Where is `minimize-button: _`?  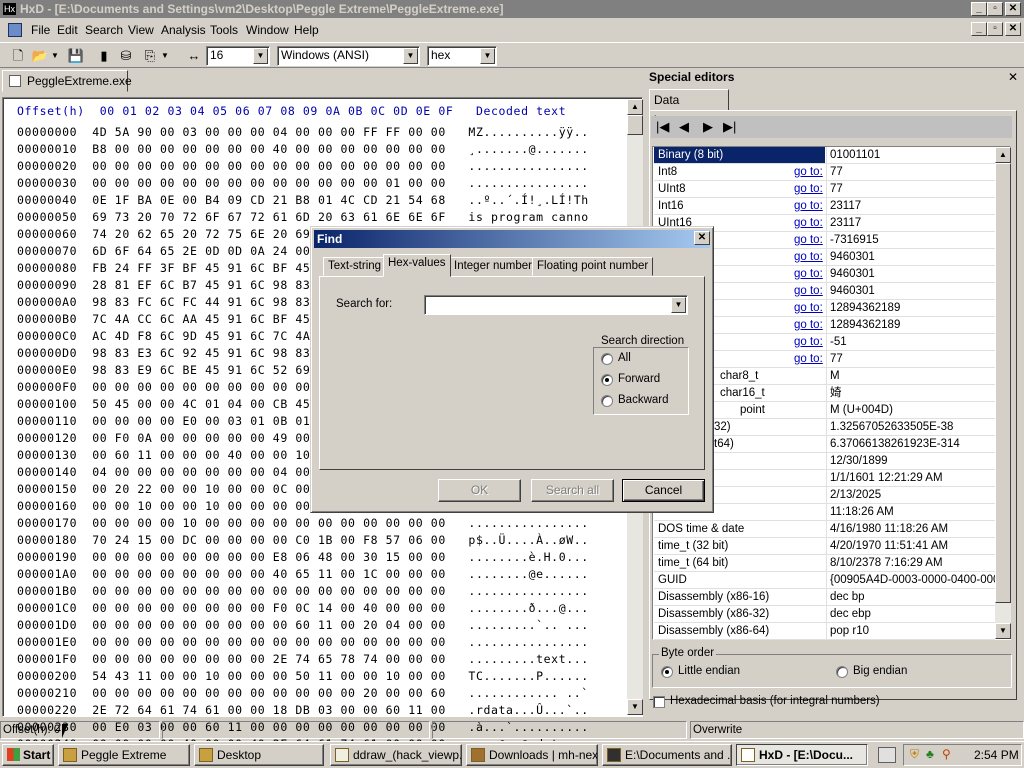
minimize-button: _ is located at coordinates (979, 9).